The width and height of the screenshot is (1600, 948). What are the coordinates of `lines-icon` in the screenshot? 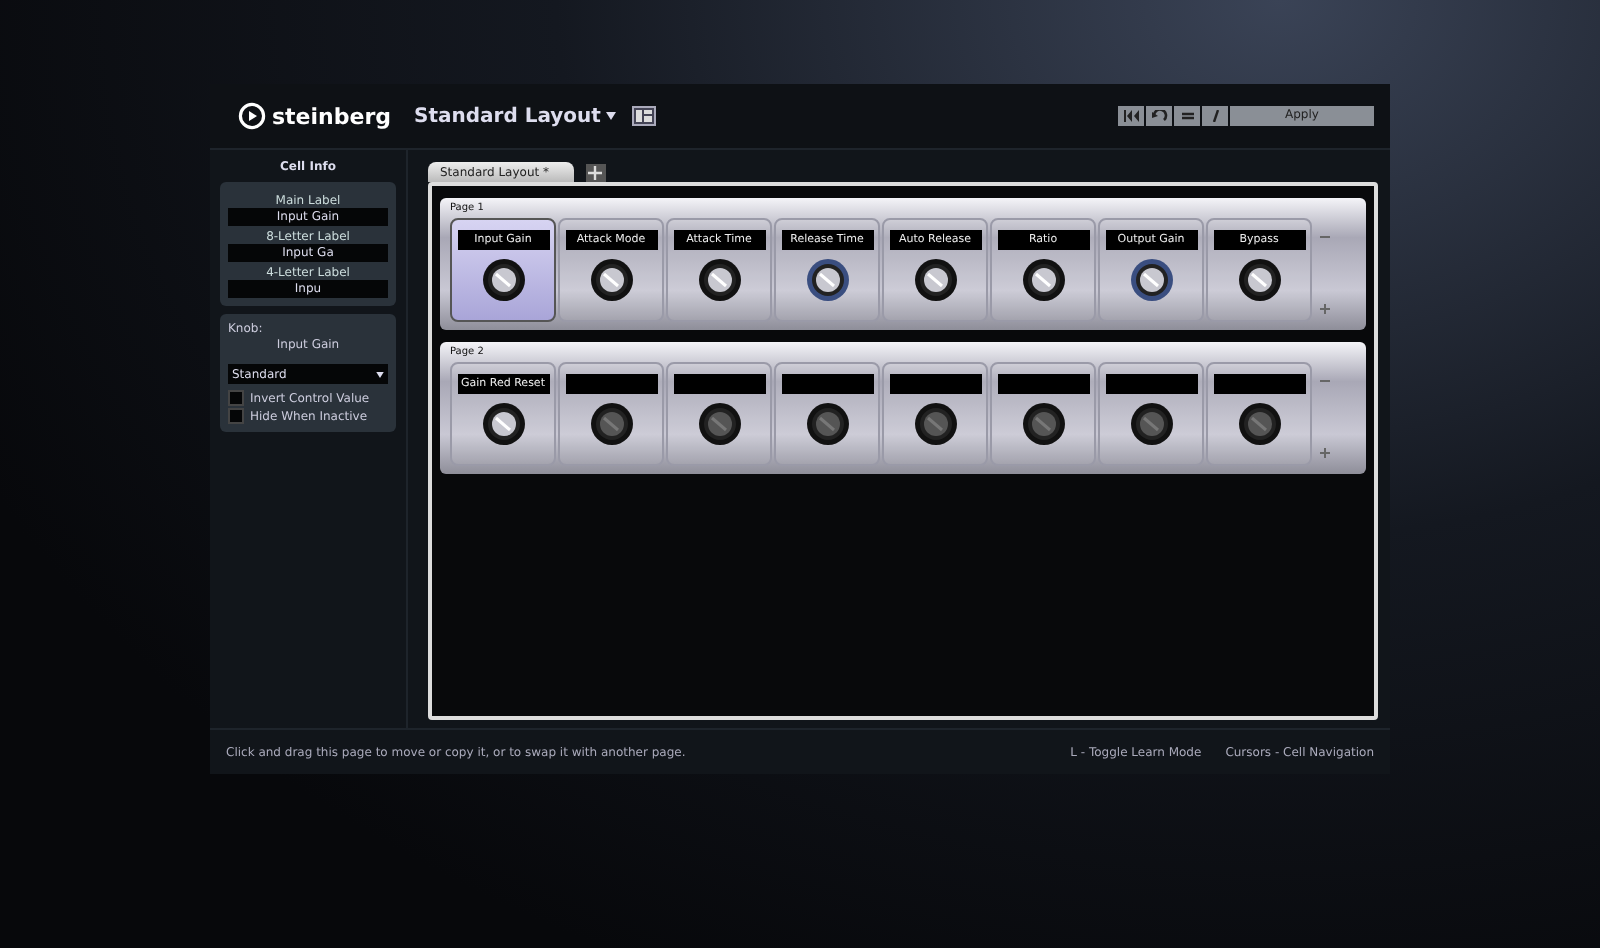 It's located at (1187, 116).